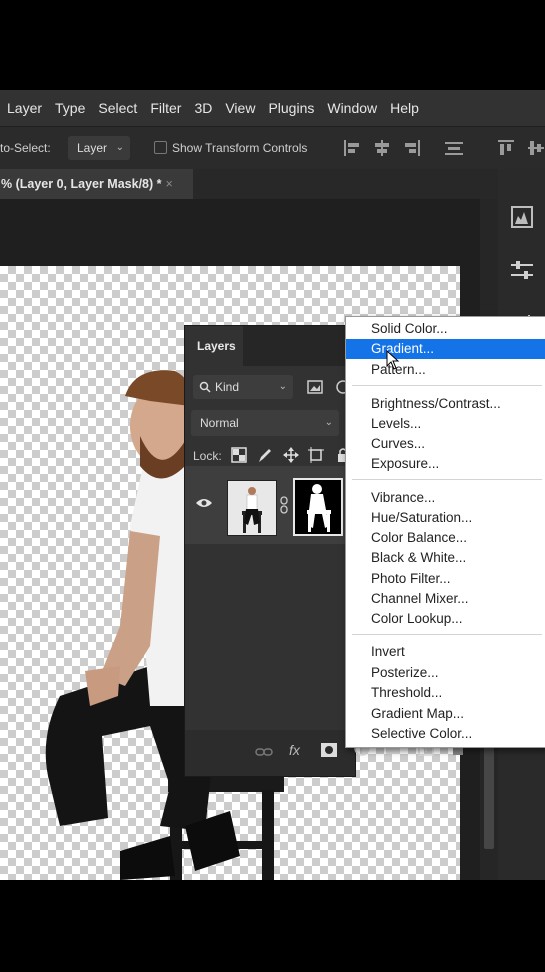 Image resolution: width=545 pixels, height=972 pixels. I want to click on menu-type: Type, so click(70, 108).